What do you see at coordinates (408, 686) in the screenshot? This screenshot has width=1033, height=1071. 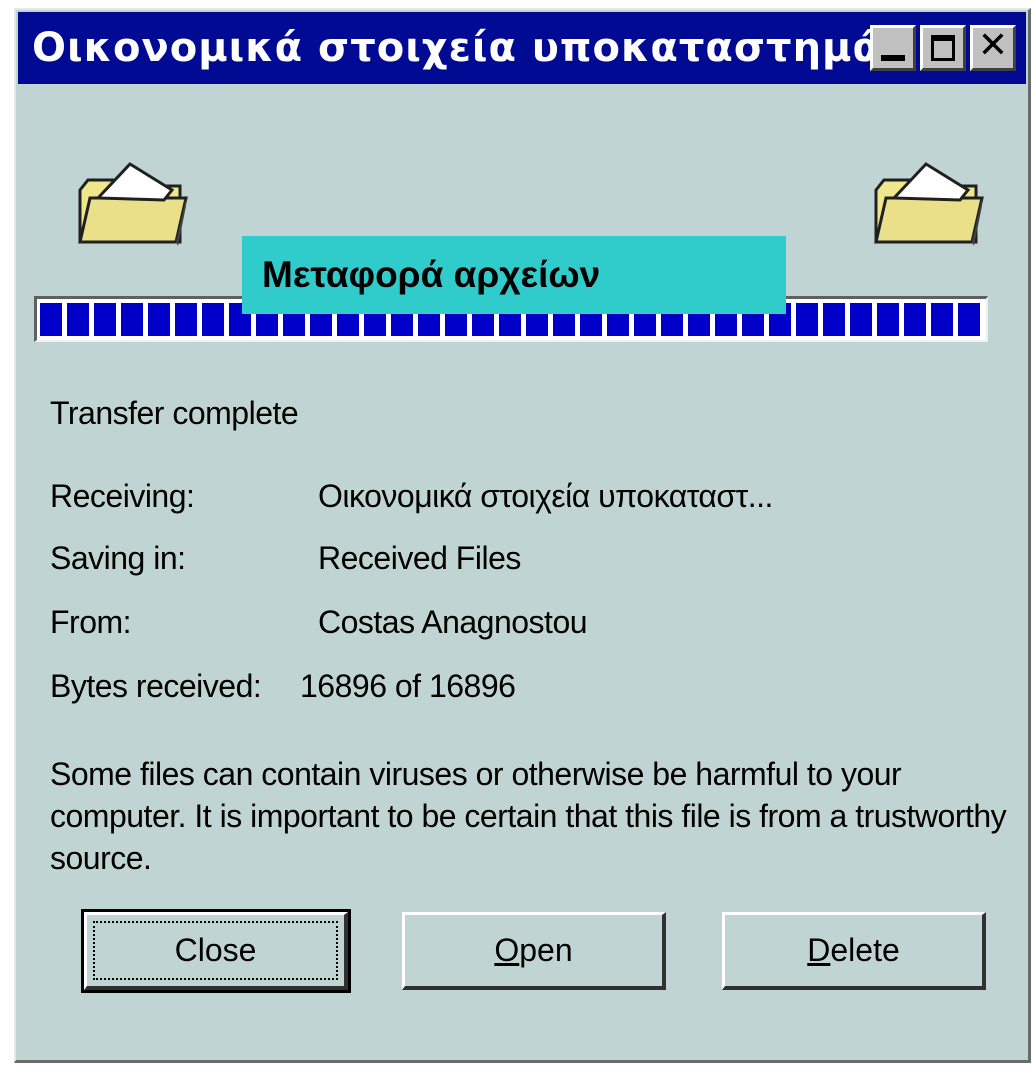 I see `bytes-value: 16896 of 16896` at bounding box center [408, 686].